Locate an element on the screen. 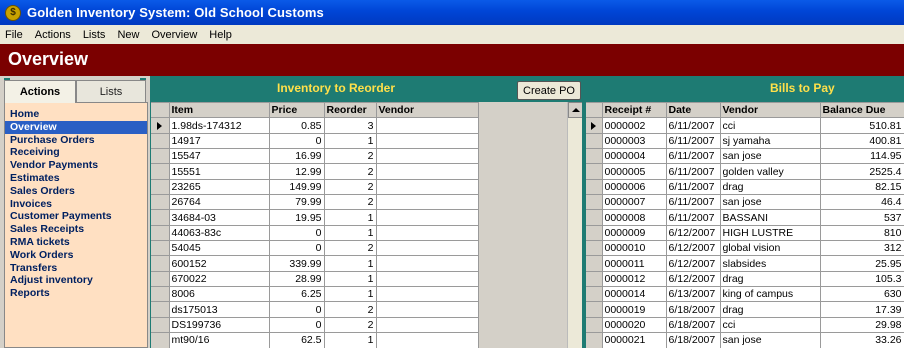  table-row: 1.98ds-174312 0.85 3 is located at coordinates (315, 125).